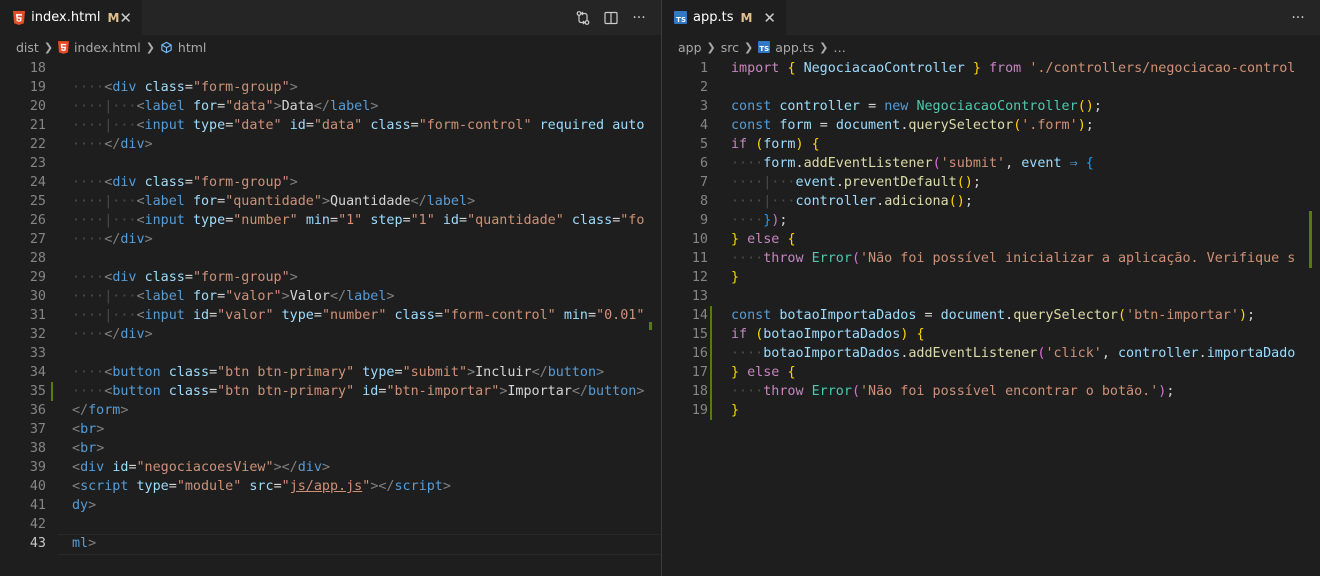 This screenshot has width=1320, height=576. I want to click on code-line: 28, so click(330, 258).